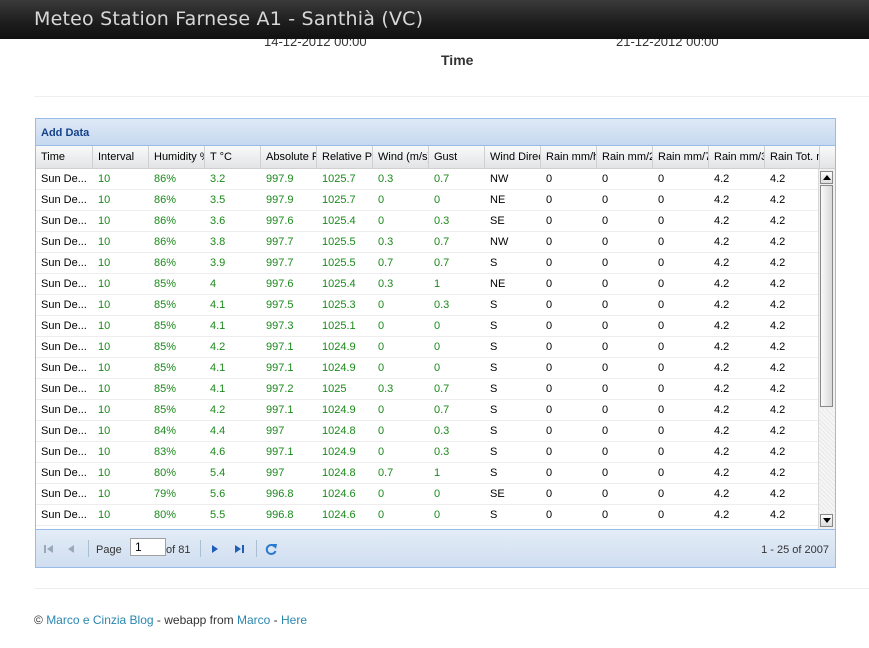  What do you see at coordinates (442, 410) in the screenshot?
I see `table-cell: 0.7` at bounding box center [442, 410].